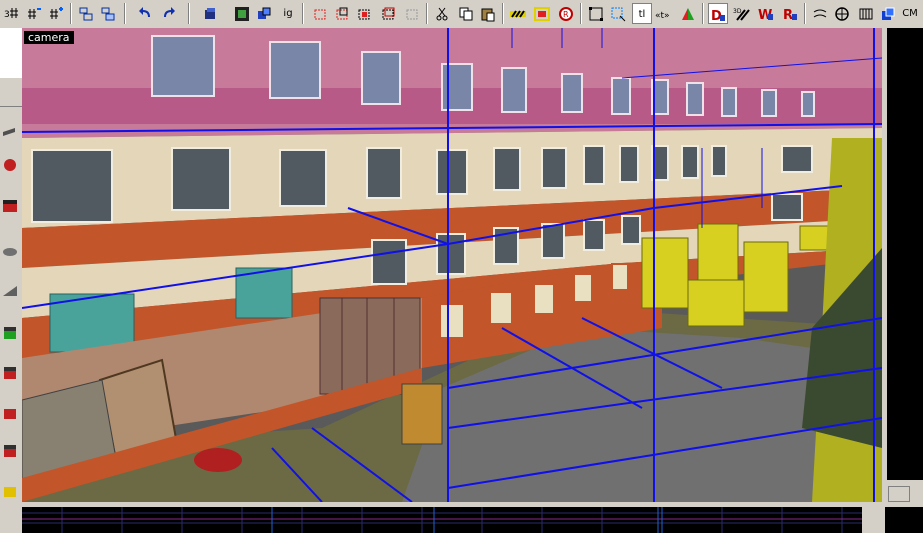 Image resolution: width=923 pixels, height=533 pixels. I want to click on svg-text: 3, so click(7, 15).